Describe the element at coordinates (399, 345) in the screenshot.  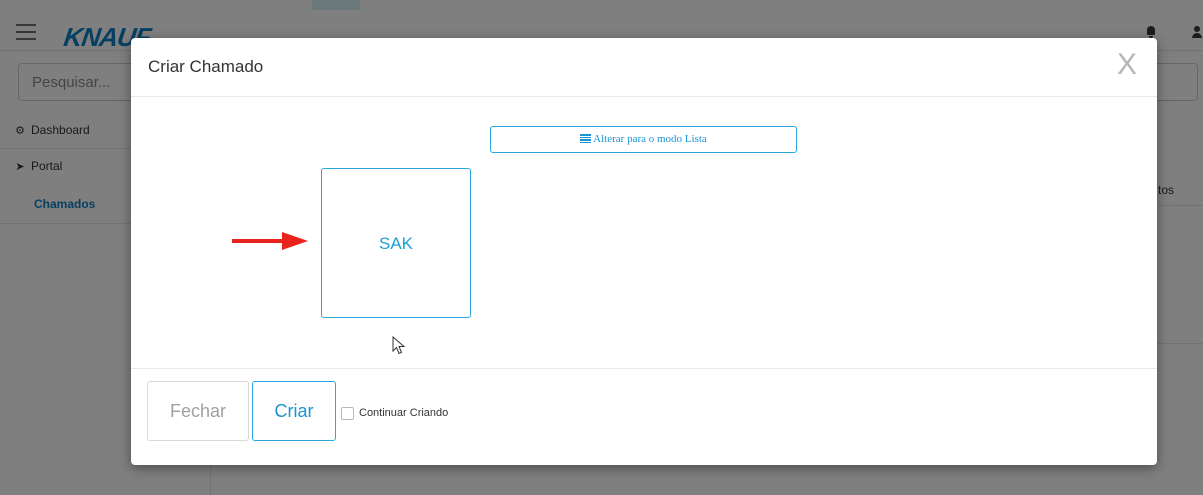
I see `mouse-pointer-icon` at that location.